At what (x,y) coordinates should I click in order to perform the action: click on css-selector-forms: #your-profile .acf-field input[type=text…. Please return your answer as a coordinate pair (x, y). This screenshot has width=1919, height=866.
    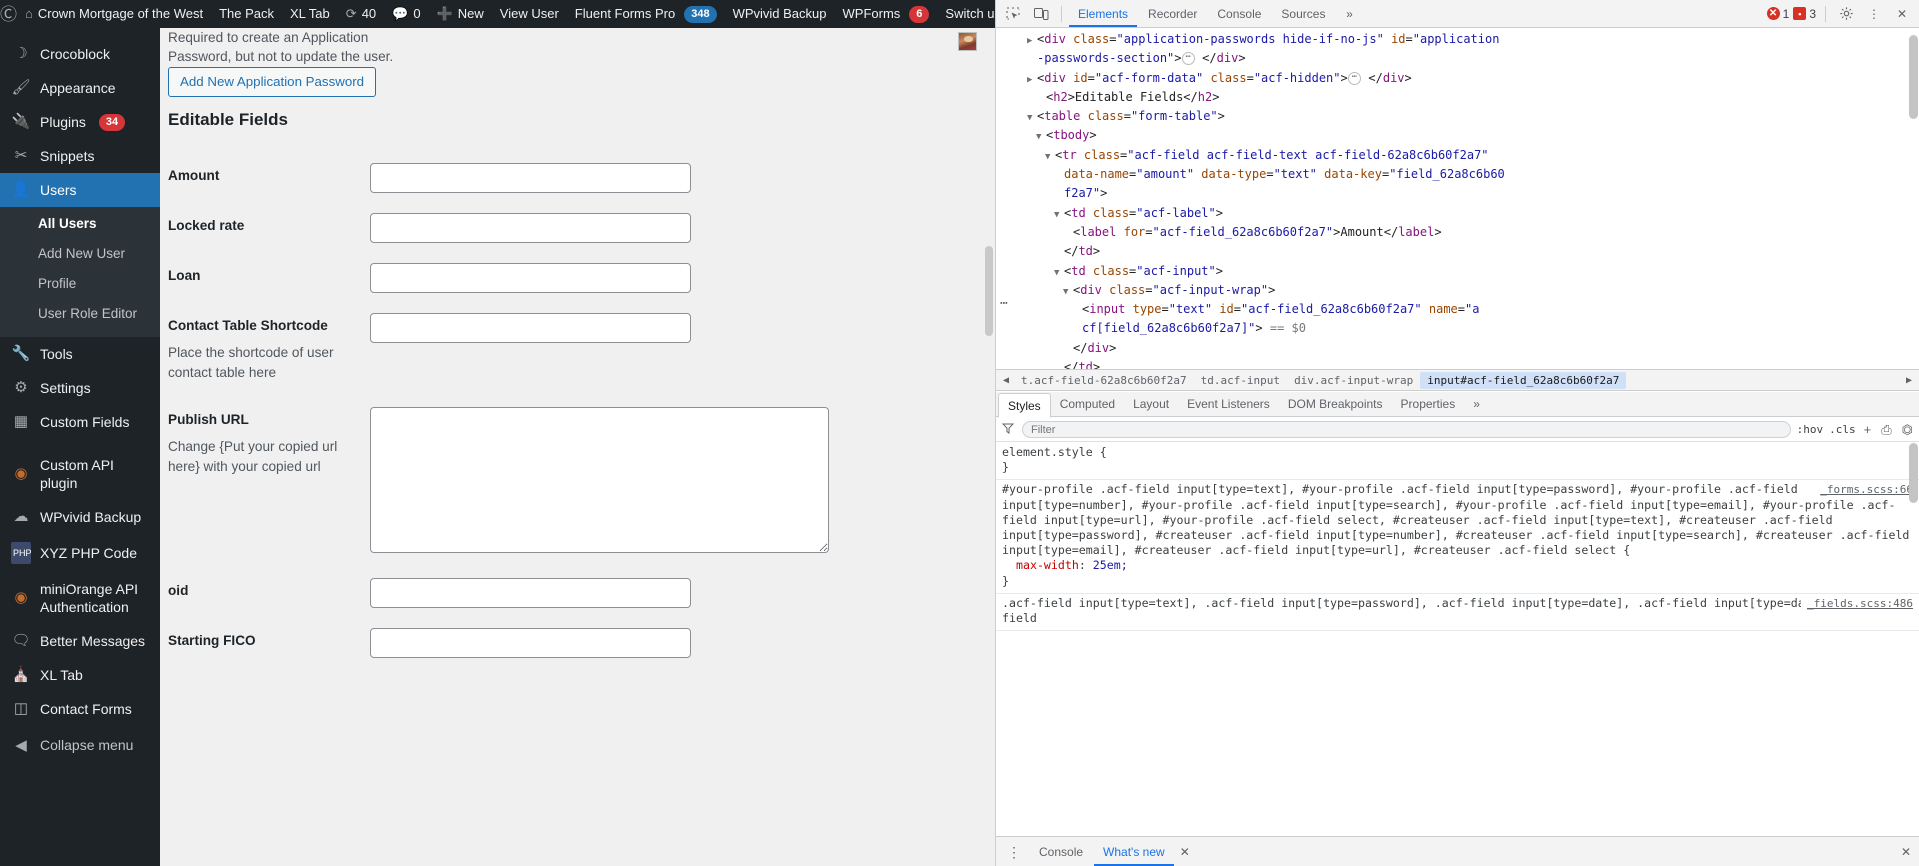
    Looking at the image, I should click on (1457, 520).